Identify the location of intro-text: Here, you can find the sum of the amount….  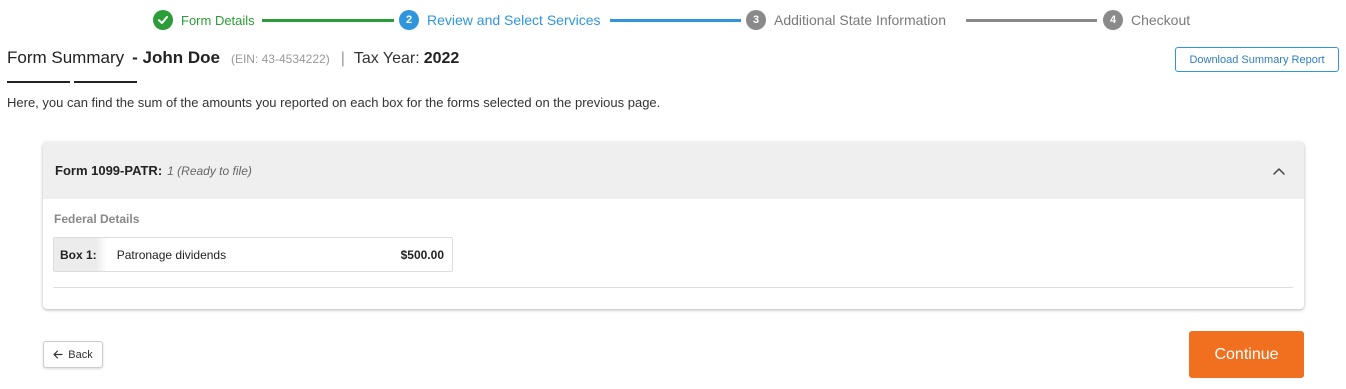
(334, 102).